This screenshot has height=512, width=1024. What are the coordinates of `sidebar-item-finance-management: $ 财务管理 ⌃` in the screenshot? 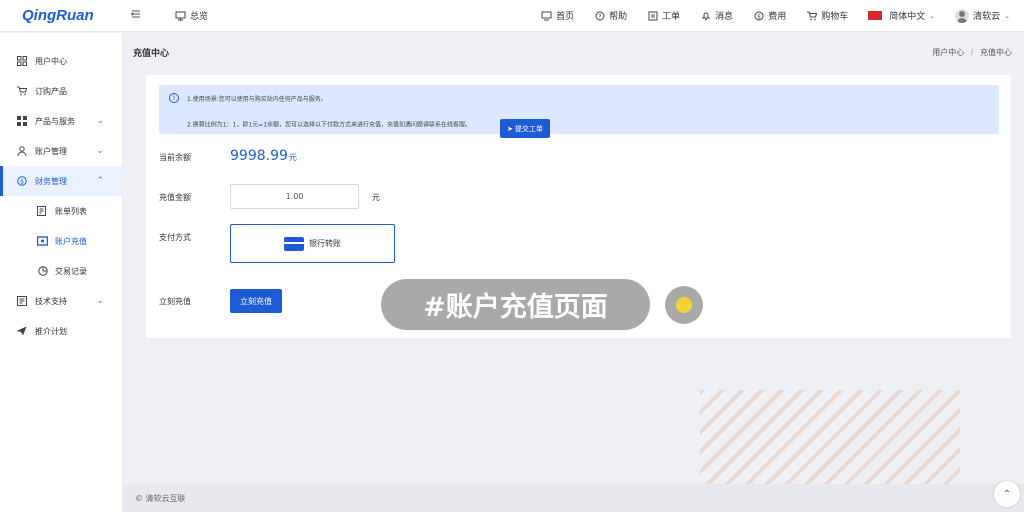 It's located at (61, 181).